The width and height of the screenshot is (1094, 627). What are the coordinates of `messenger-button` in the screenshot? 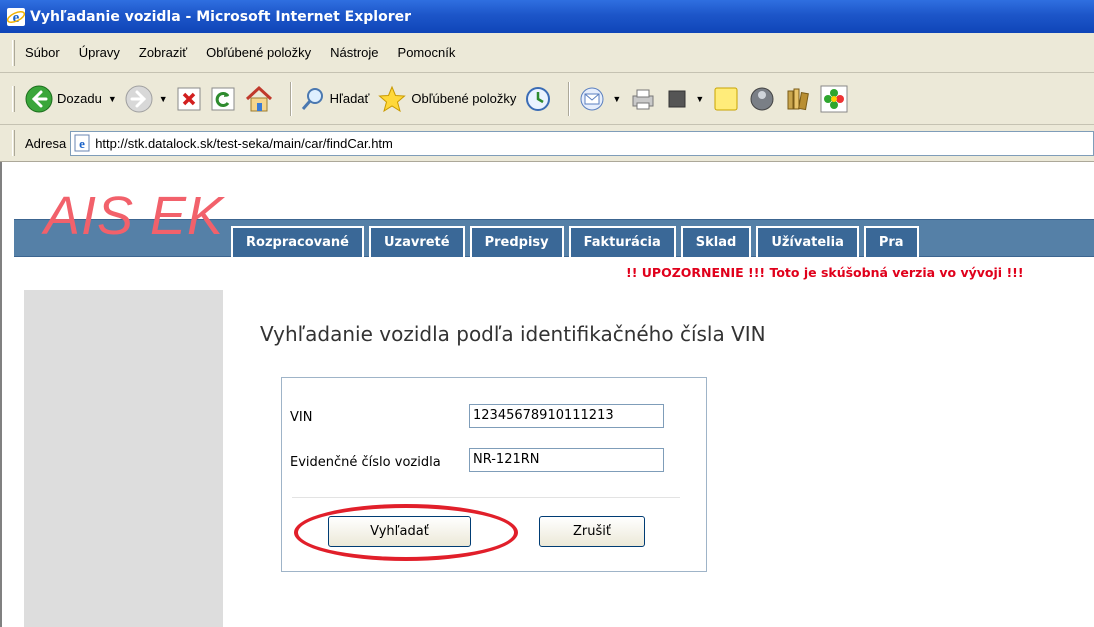 It's located at (762, 99).